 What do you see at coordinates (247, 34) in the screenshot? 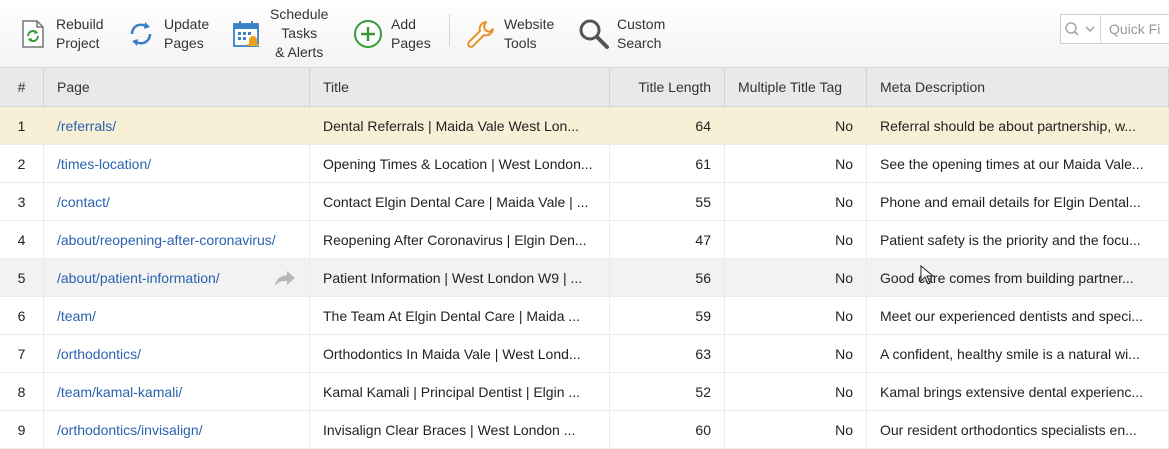
I see `calendar-alert-icon` at bounding box center [247, 34].